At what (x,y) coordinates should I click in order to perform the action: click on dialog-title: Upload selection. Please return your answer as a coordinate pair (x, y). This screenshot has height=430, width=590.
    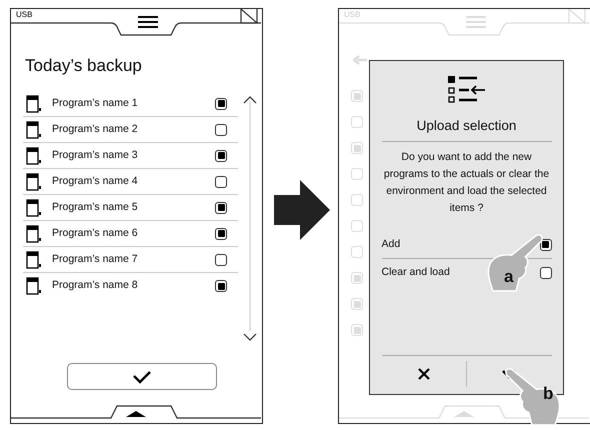
    Looking at the image, I should click on (466, 126).